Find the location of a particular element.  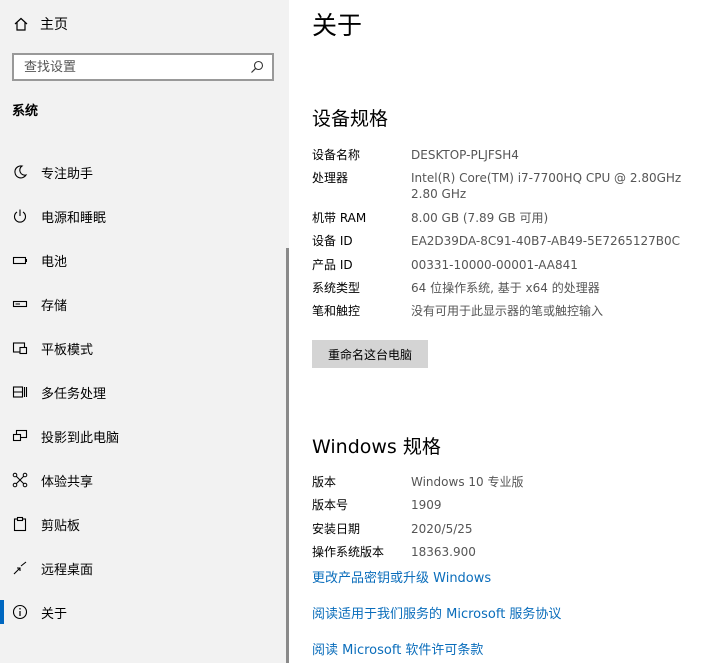

spec-value: 8.00 GB (7.89 GB 可用) is located at coordinates (480, 217).